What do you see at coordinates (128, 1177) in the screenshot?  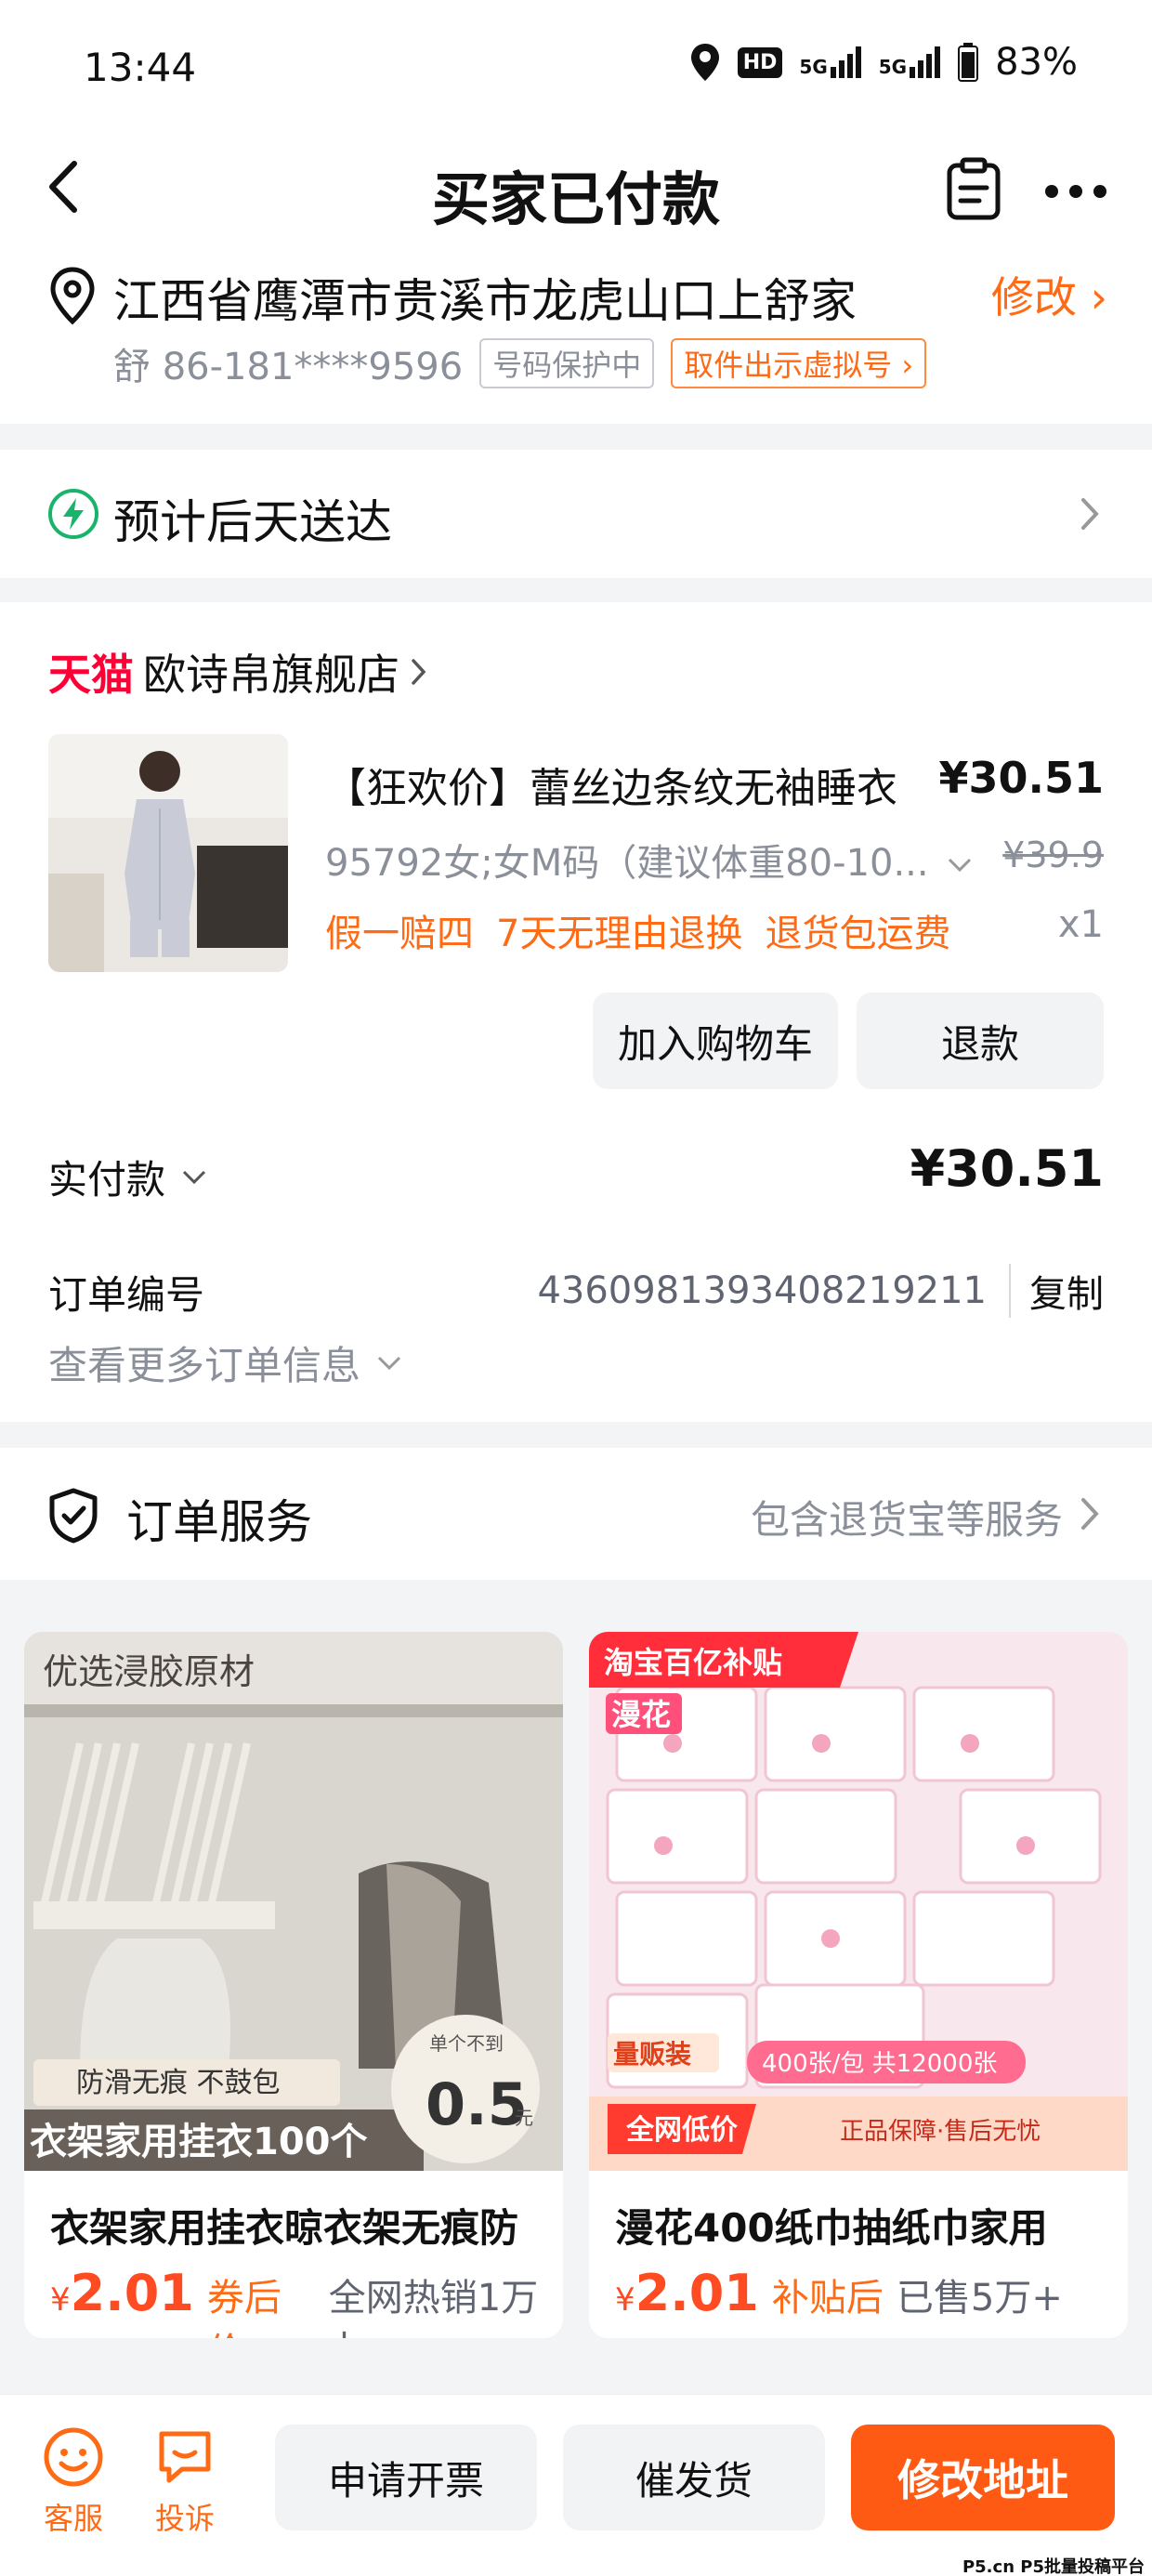 I see `paid-amount-label: 实付款` at bounding box center [128, 1177].